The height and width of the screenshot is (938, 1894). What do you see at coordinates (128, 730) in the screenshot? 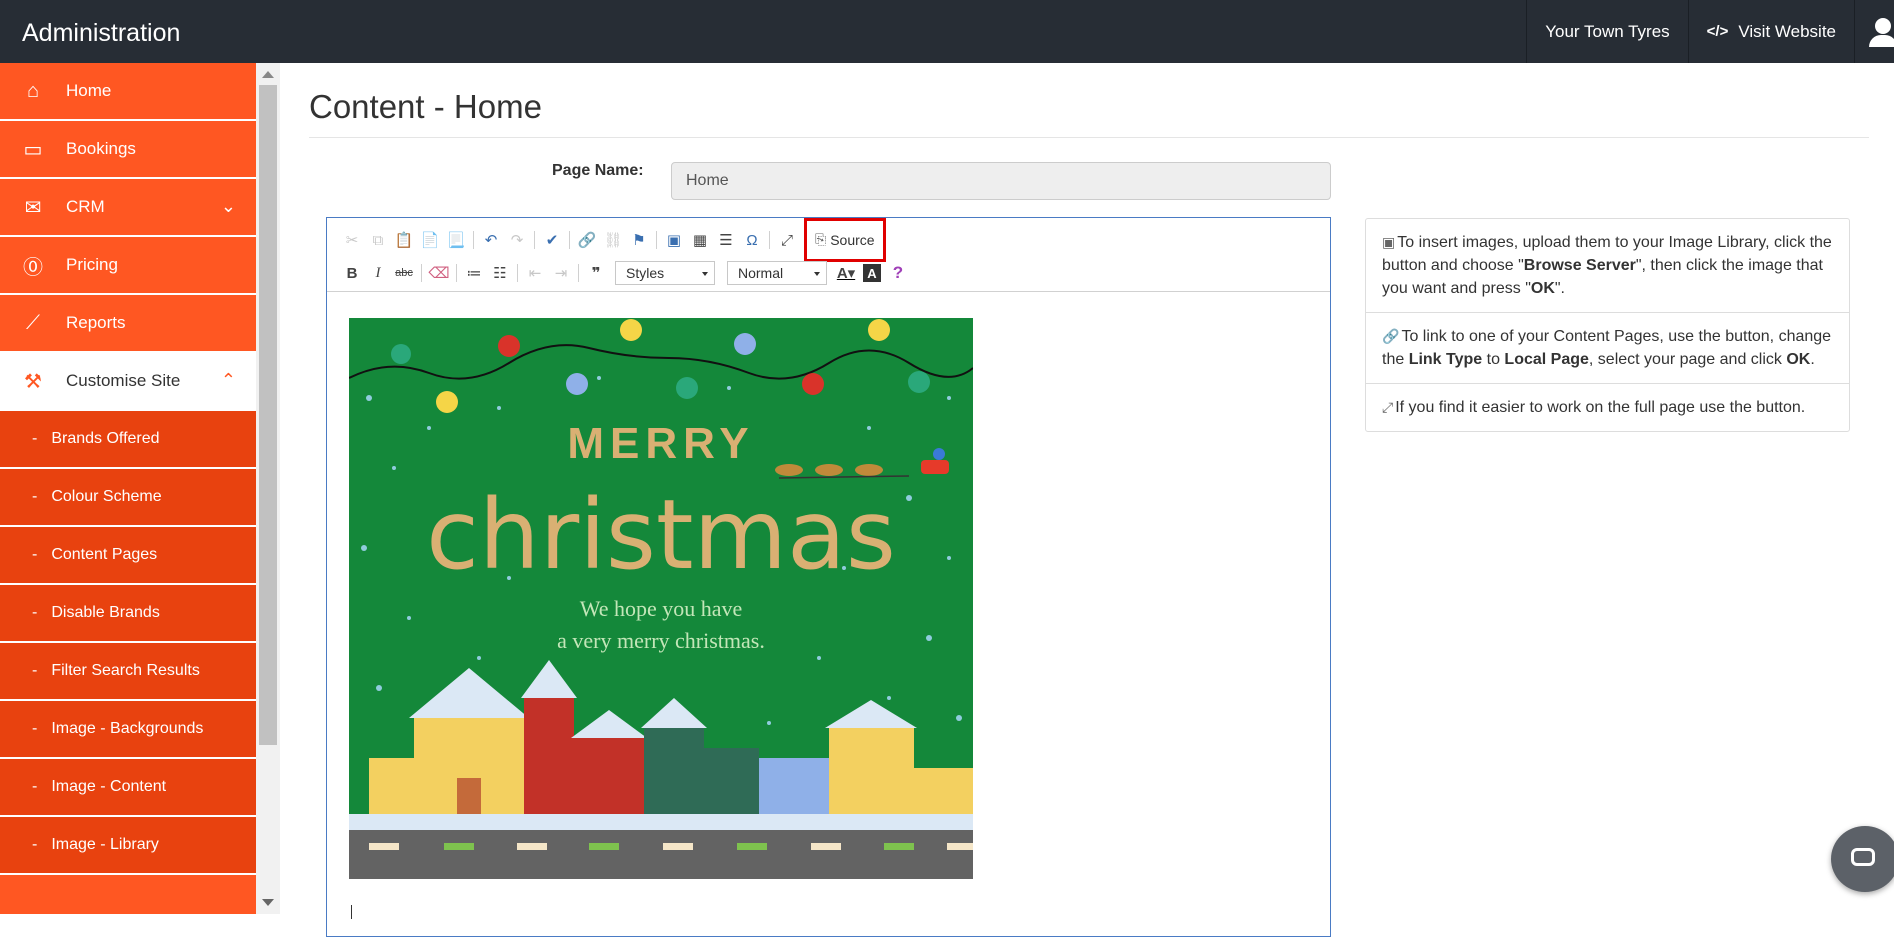
I see `sidebar-subitem-image-backgrounds: - Image - Backgrounds` at bounding box center [128, 730].